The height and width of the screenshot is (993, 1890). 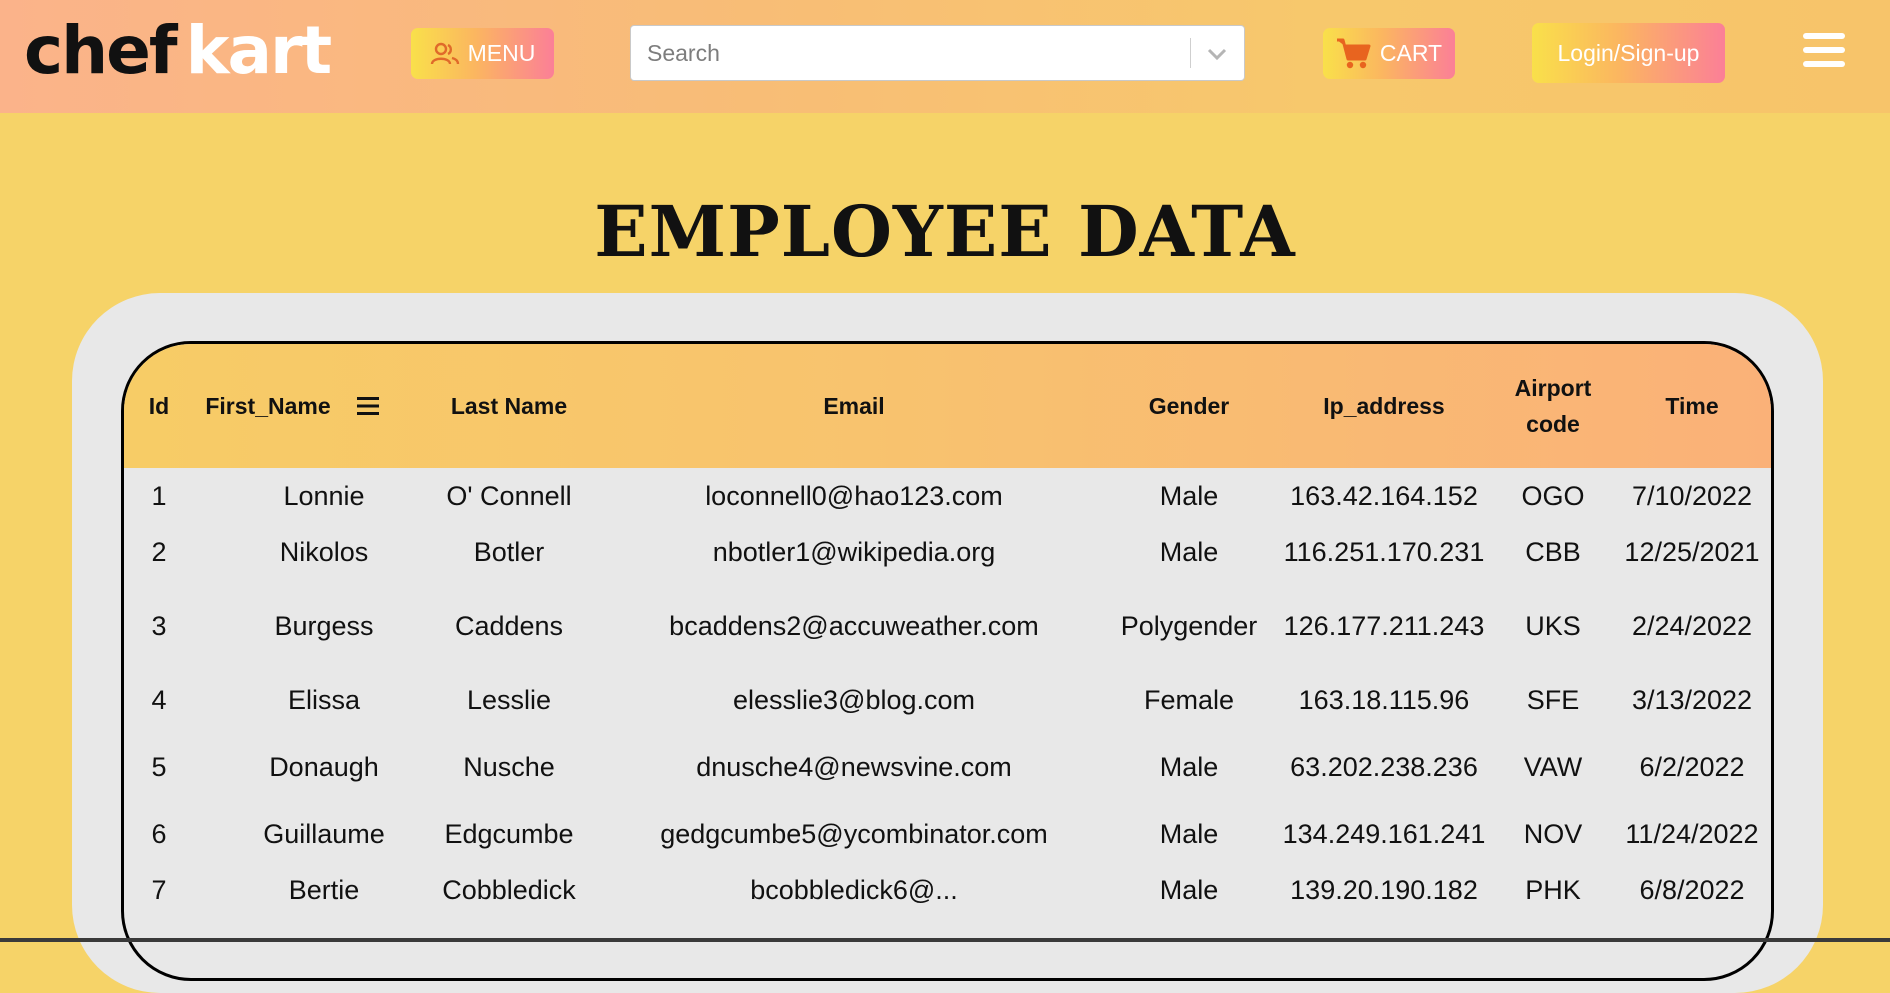 I want to click on cell-last-name: Lesslie, so click(x=509, y=699).